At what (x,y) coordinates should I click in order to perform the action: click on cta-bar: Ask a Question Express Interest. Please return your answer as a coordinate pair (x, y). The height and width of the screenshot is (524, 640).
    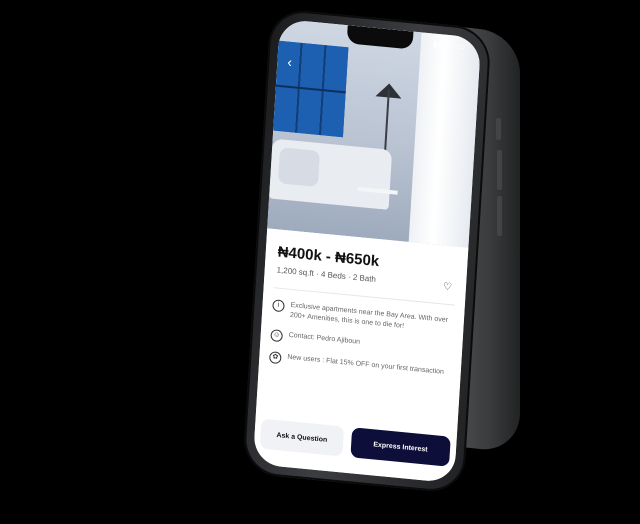
    Looking at the image, I should click on (355, 442).